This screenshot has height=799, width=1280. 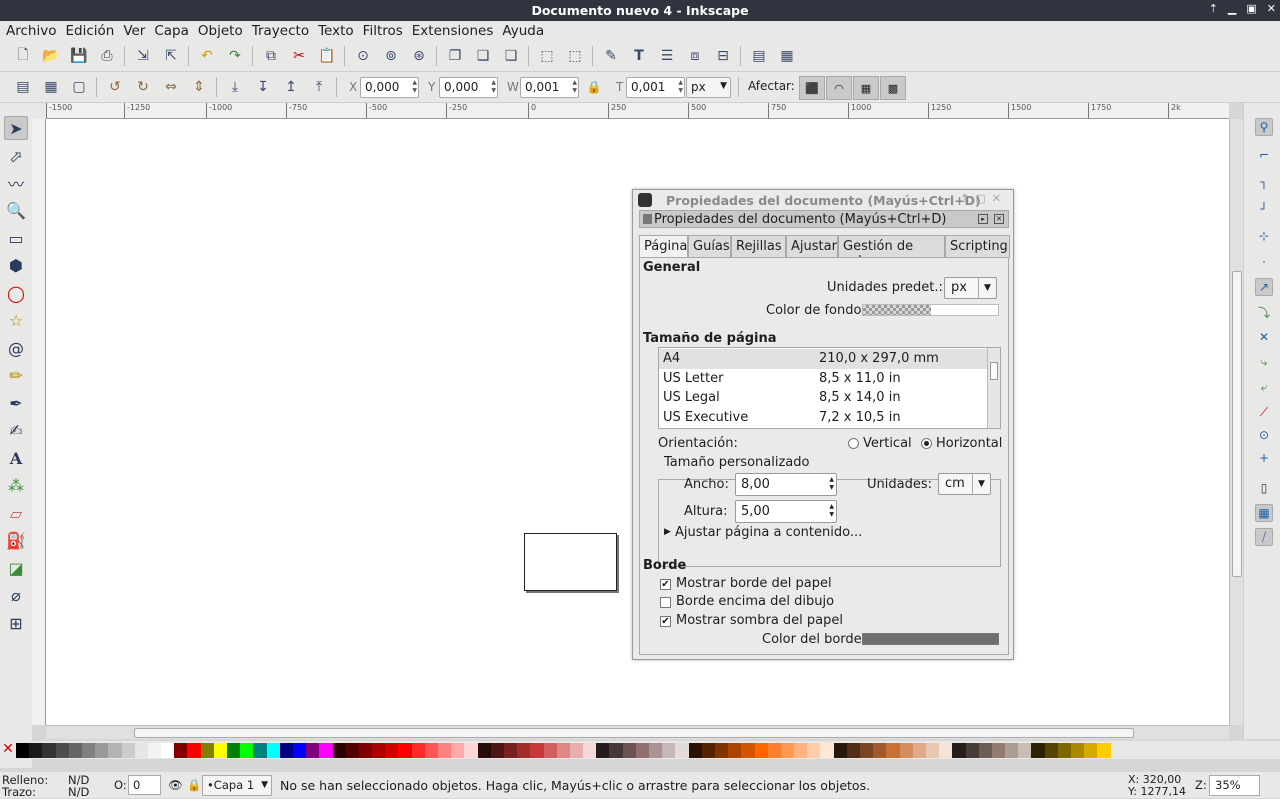 What do you see at coordinates (1264, 362) in the screenshot?
I see `snap-cusp-nodes-icon: ⤷` at bounding box center [1264, 362].